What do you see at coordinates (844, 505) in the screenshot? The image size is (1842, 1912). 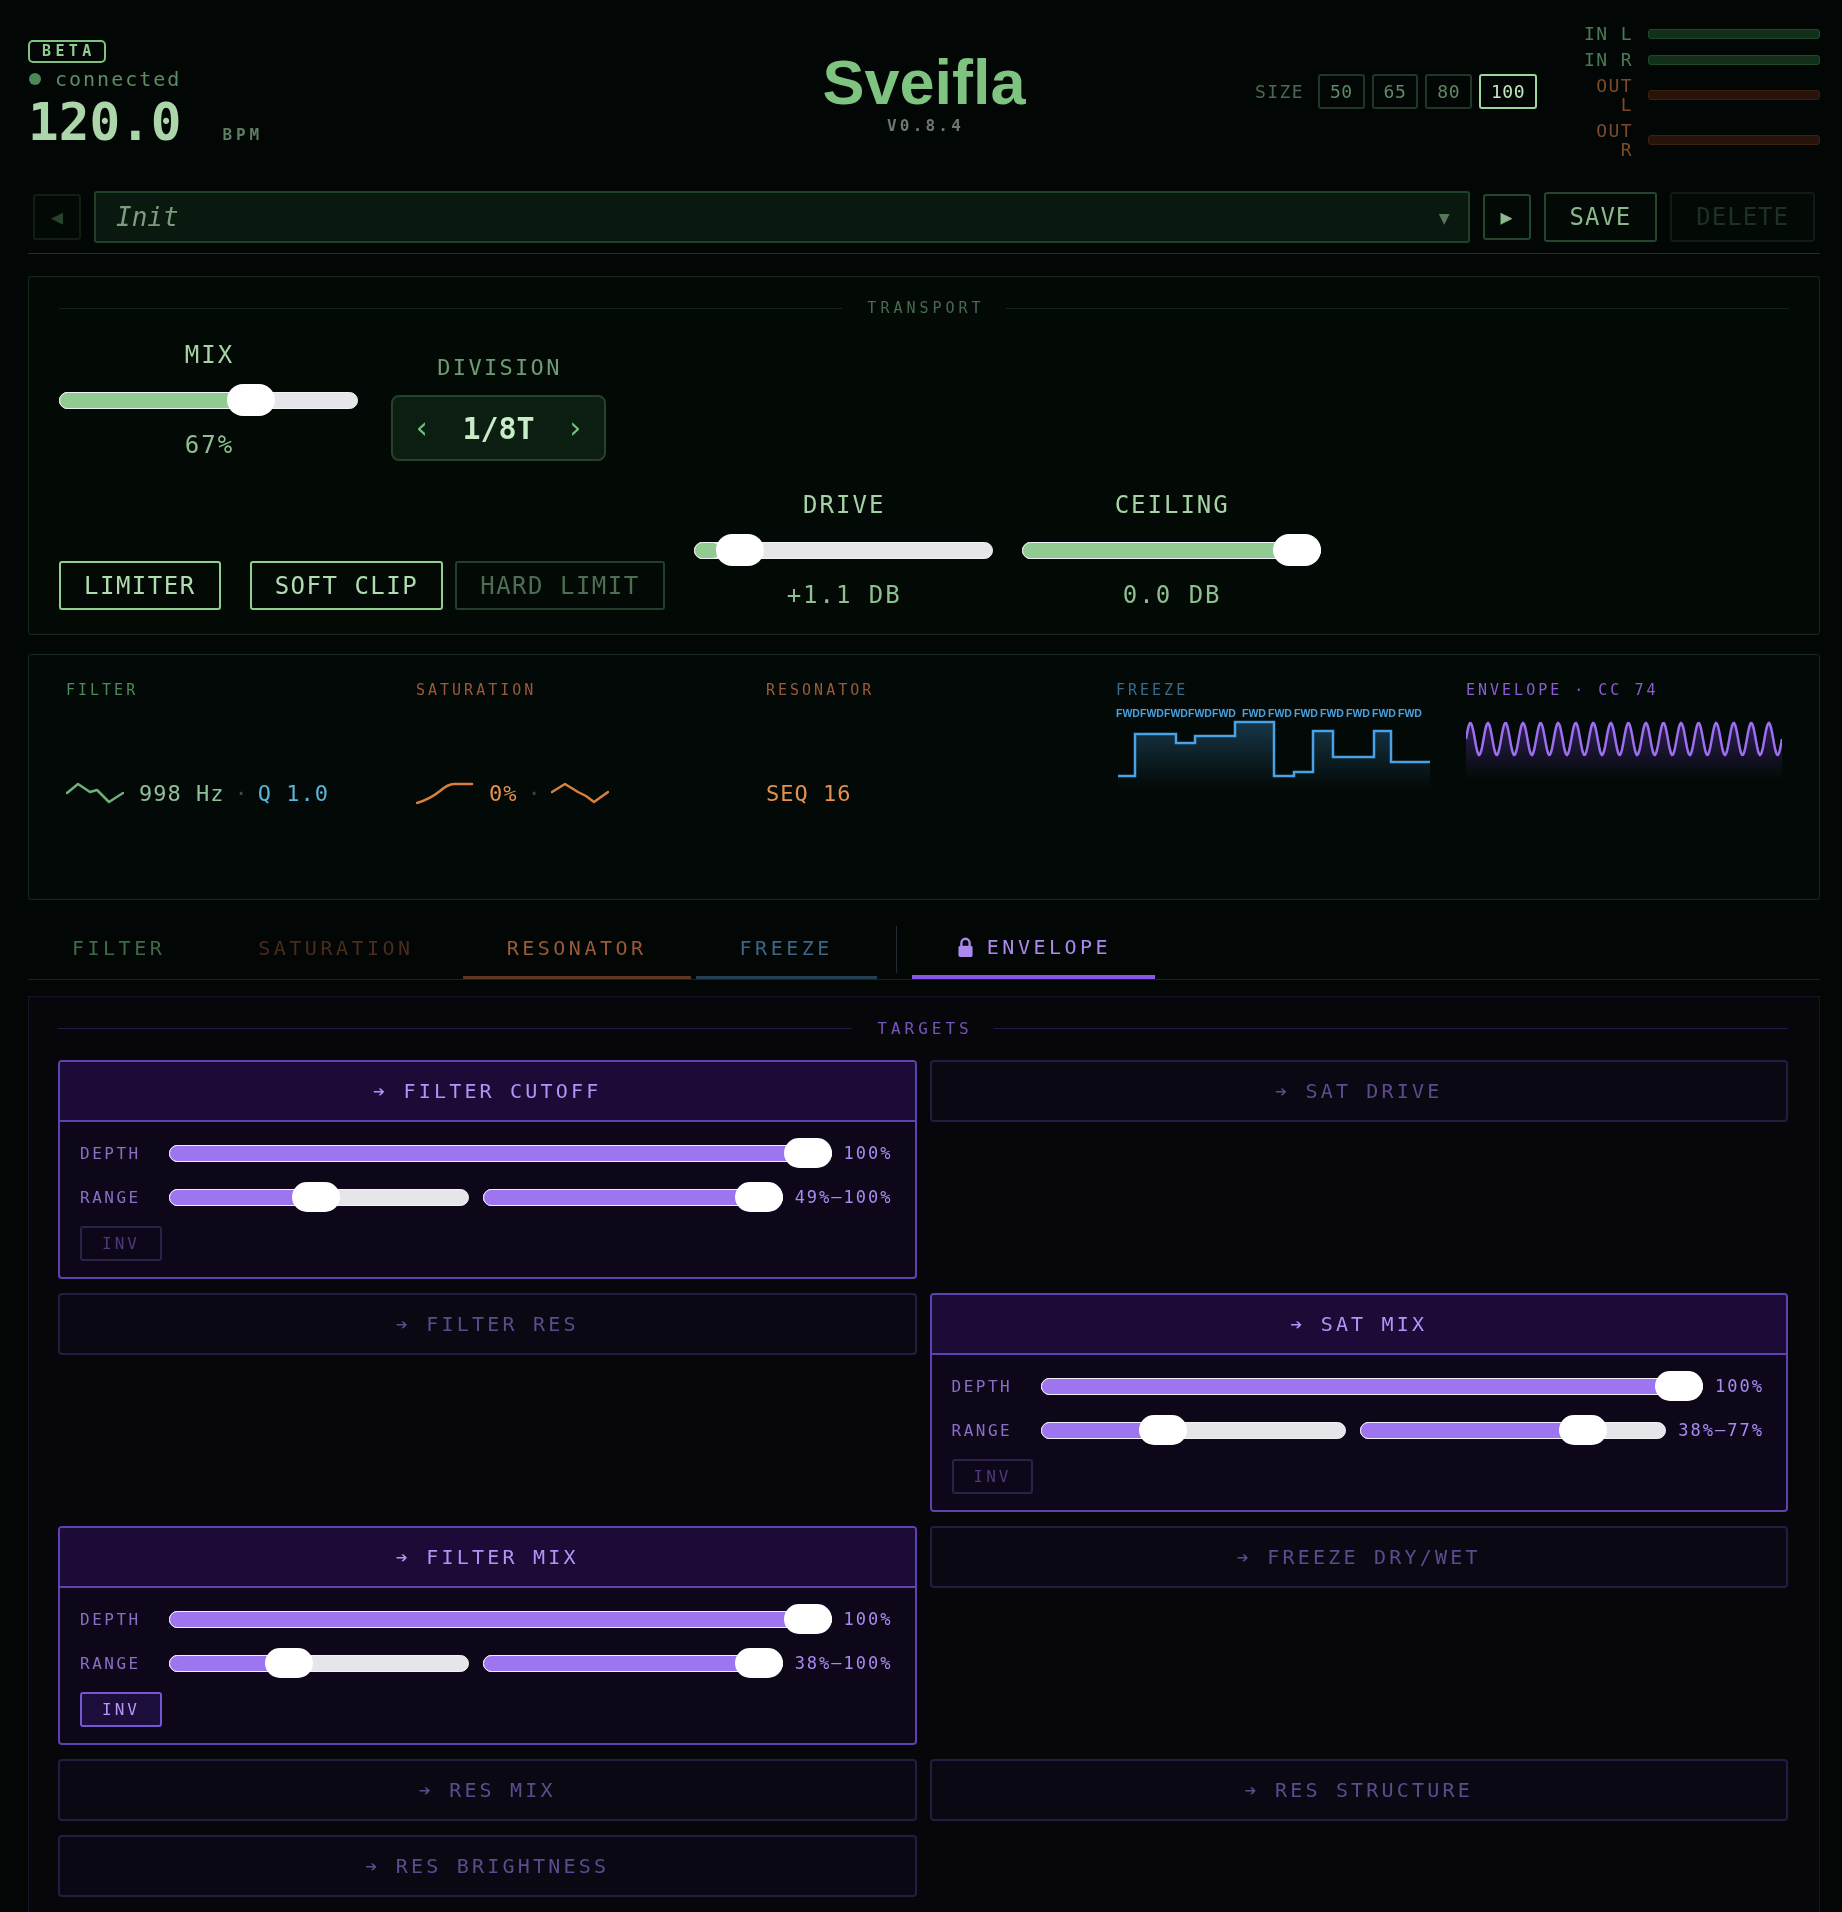 I see `drive-label: DRIVE` at bounding box center [844, 505].